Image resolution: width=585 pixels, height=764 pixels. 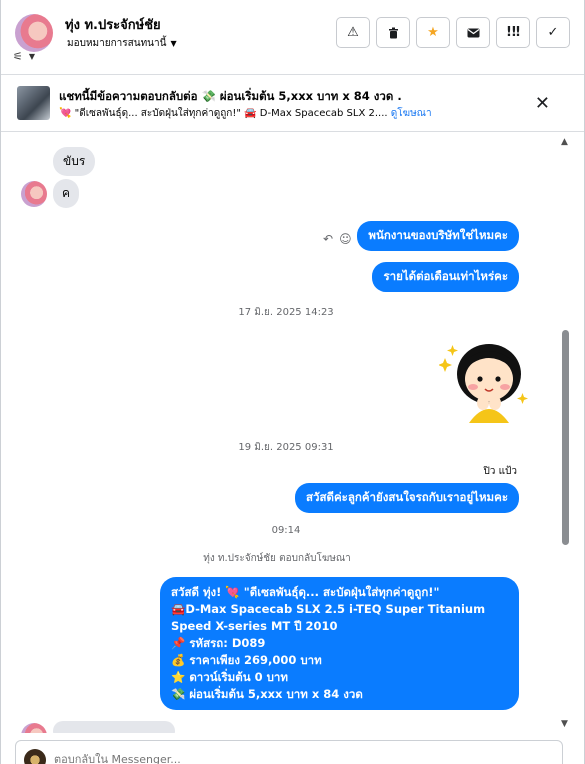 I want to click on ad-reply-line: 📌 รหัสรถ: D089, so click(x=218, y=643).